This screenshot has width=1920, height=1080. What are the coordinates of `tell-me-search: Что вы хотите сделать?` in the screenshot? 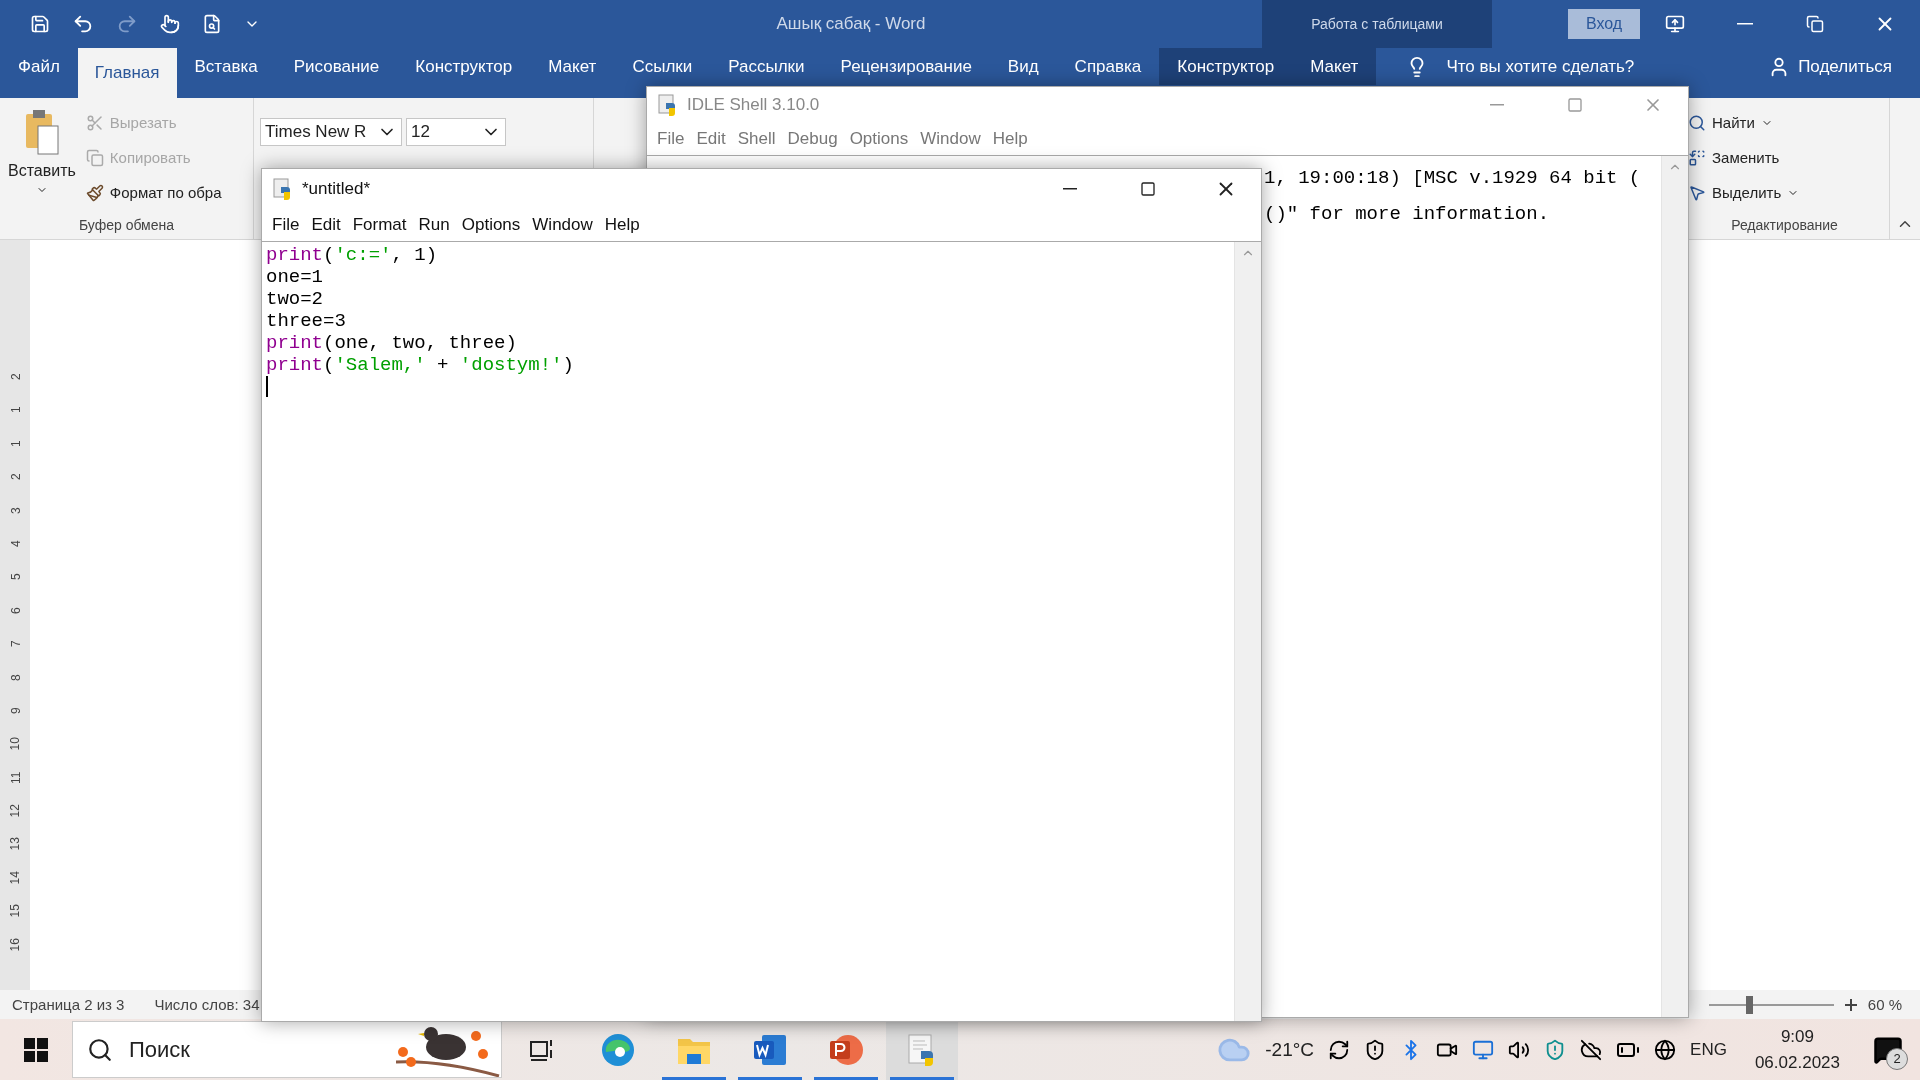 It's located at (1520, 66).